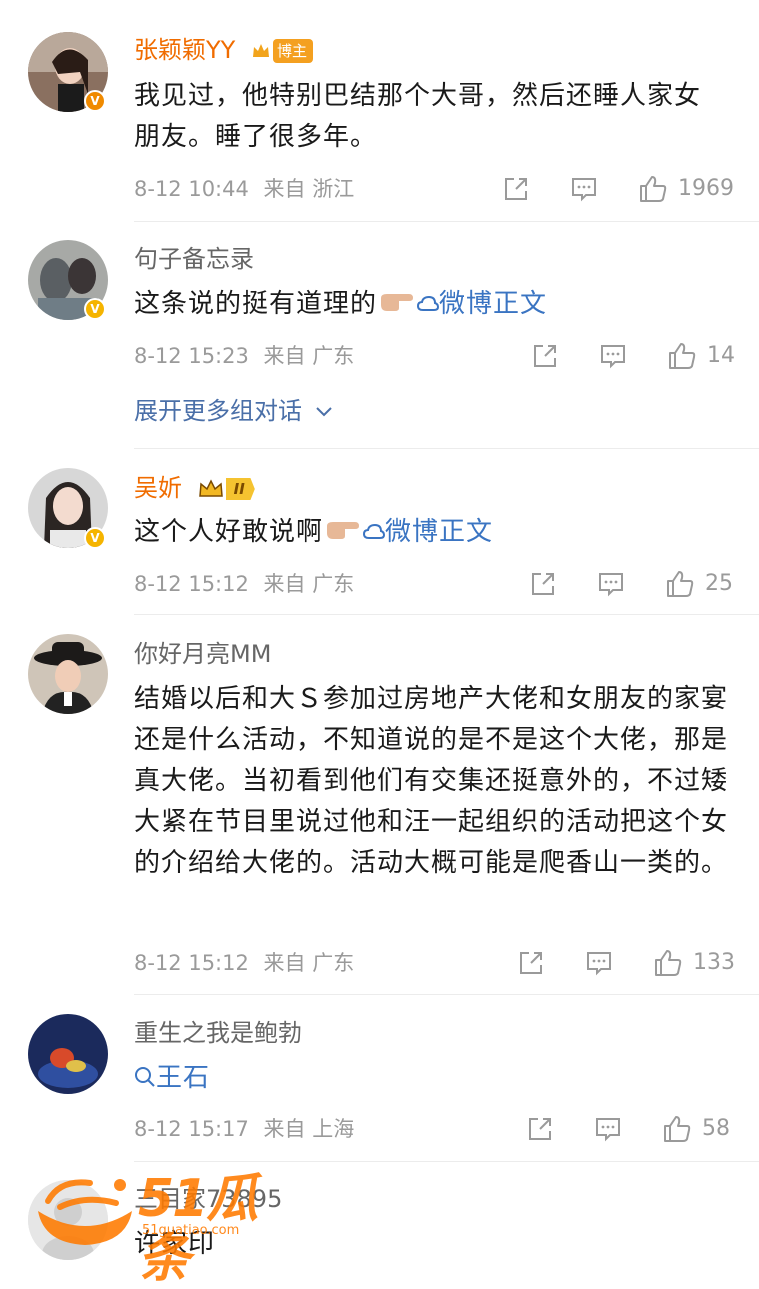 Image resolution: width=759 pixels, height=1289 pixels. I want to click on member-crown-icon: II, so click(226, 489).